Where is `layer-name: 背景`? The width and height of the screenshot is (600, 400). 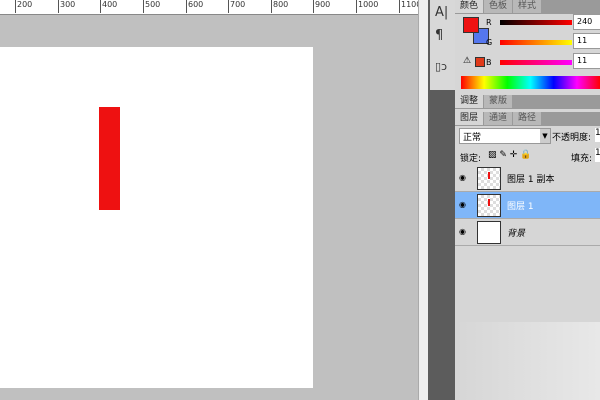
layer-name: 背景 is located at coordinates (516, 234).